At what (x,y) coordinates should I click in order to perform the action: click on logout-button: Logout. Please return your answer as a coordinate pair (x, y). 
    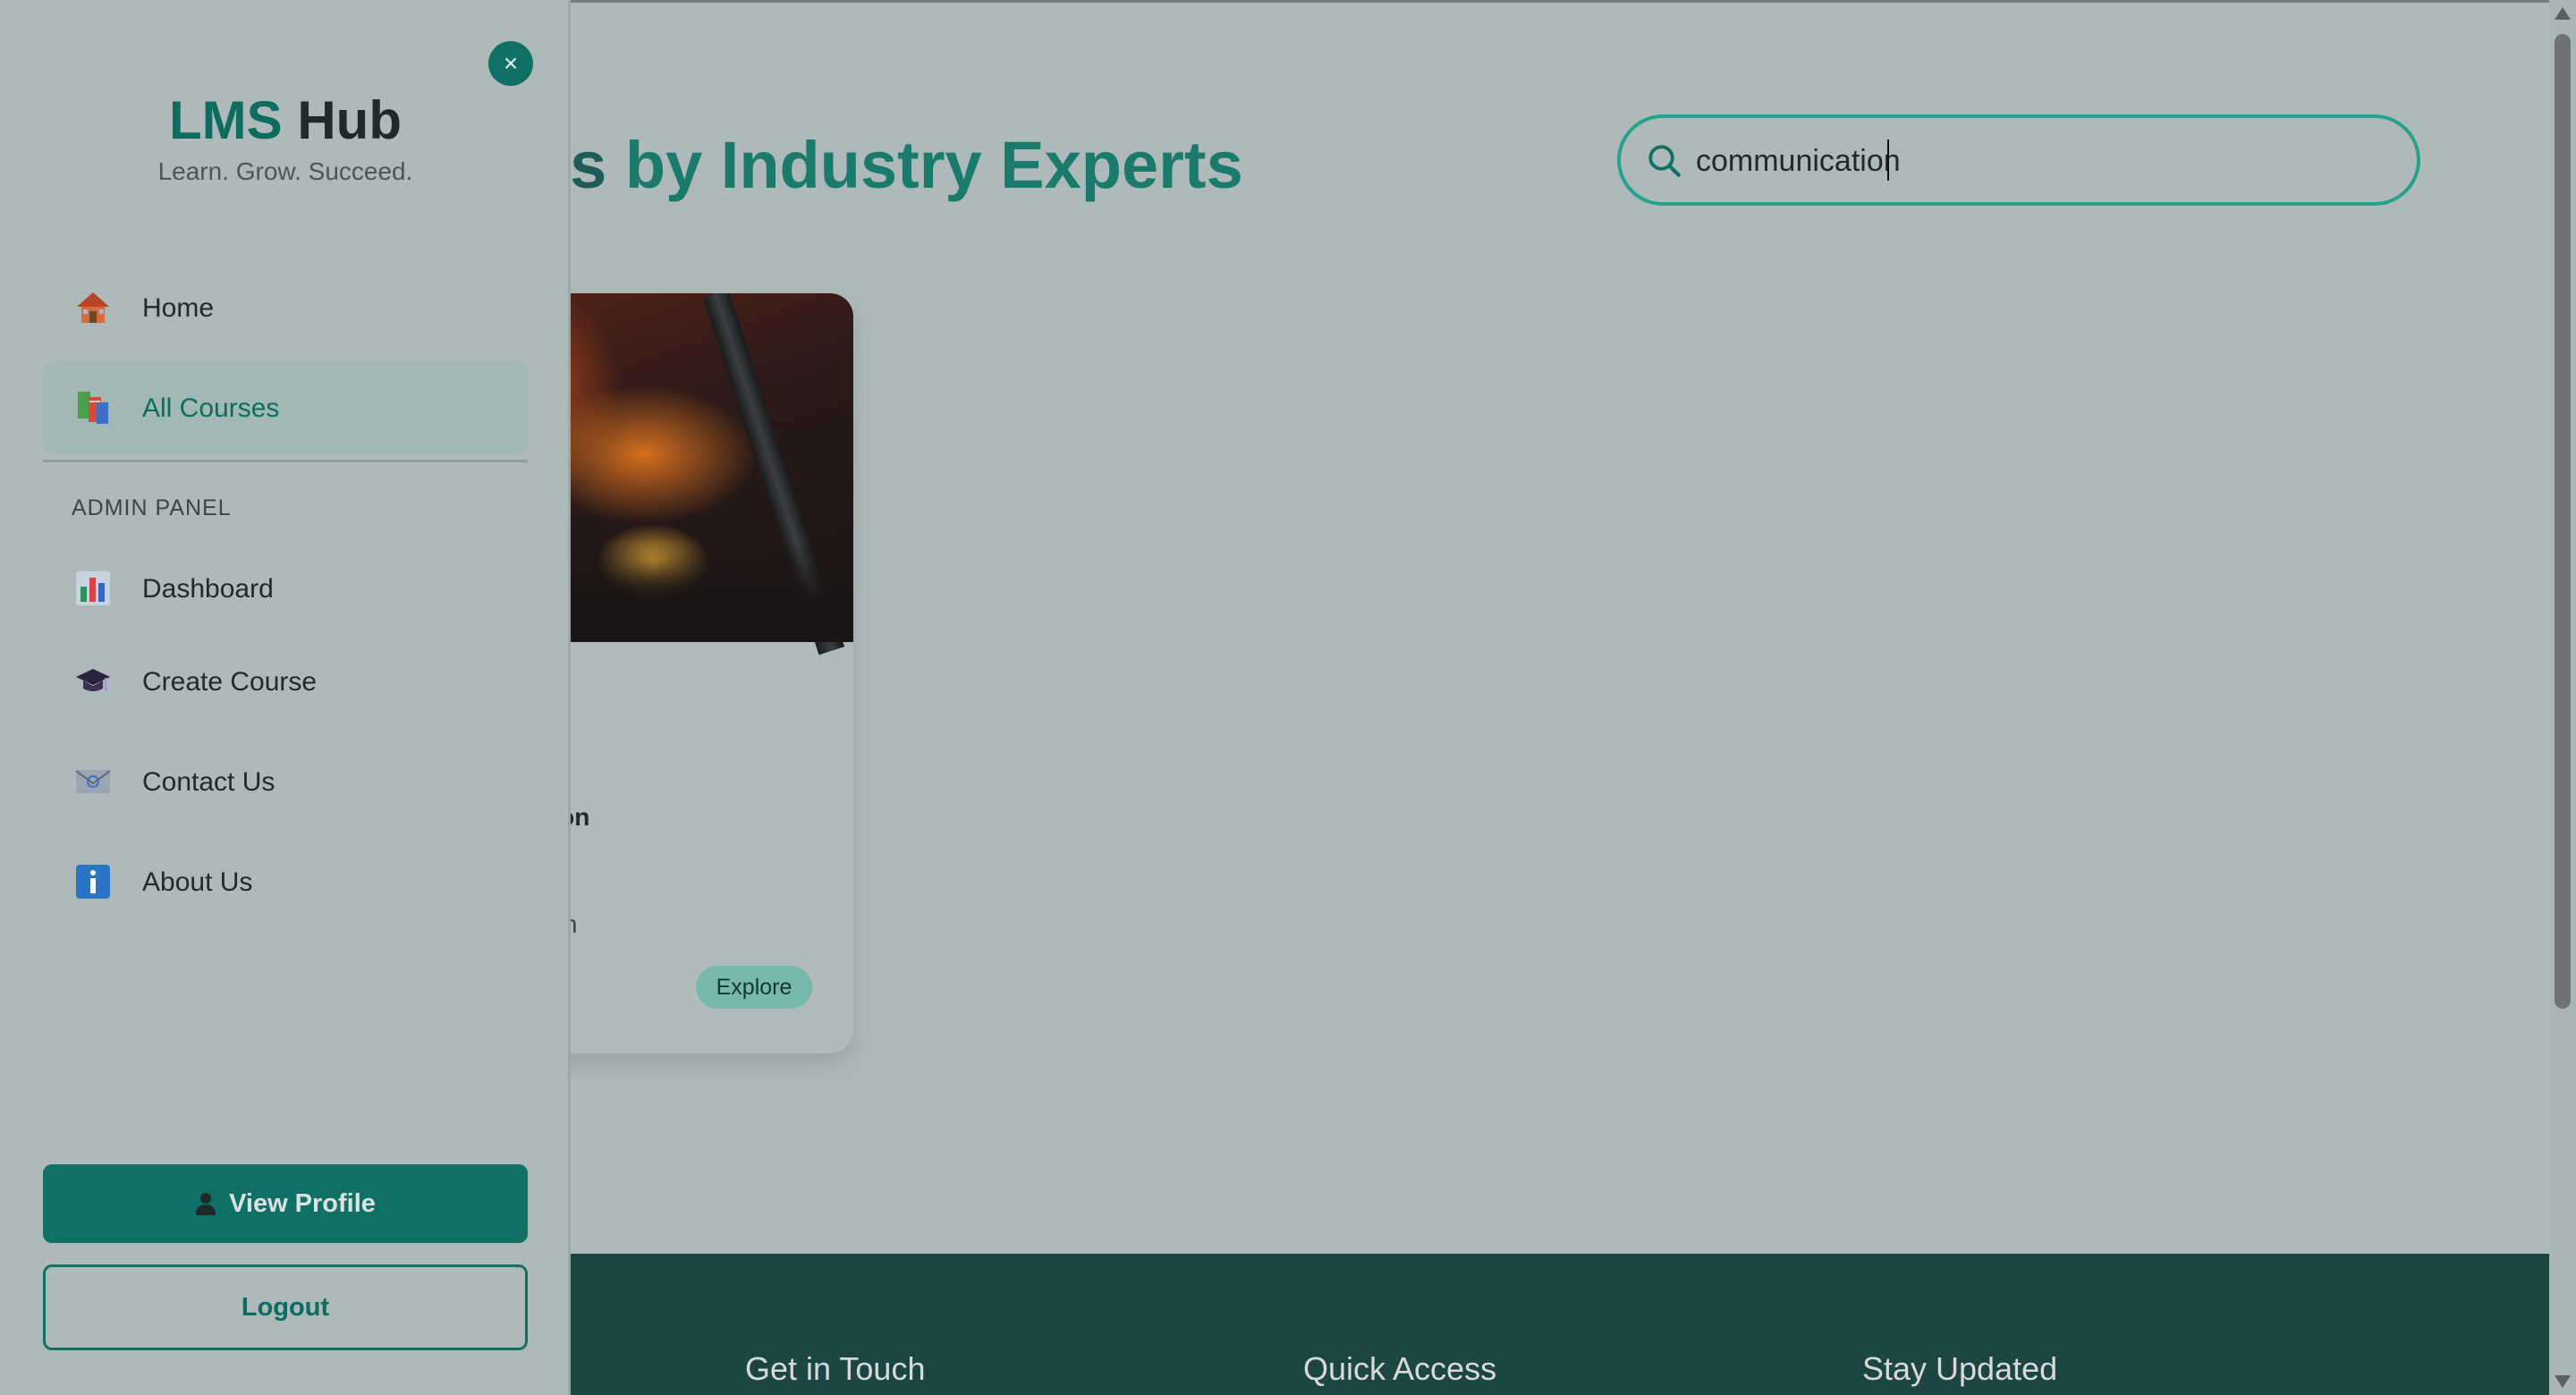
    Looking at the image, I should click on (285, 1307).